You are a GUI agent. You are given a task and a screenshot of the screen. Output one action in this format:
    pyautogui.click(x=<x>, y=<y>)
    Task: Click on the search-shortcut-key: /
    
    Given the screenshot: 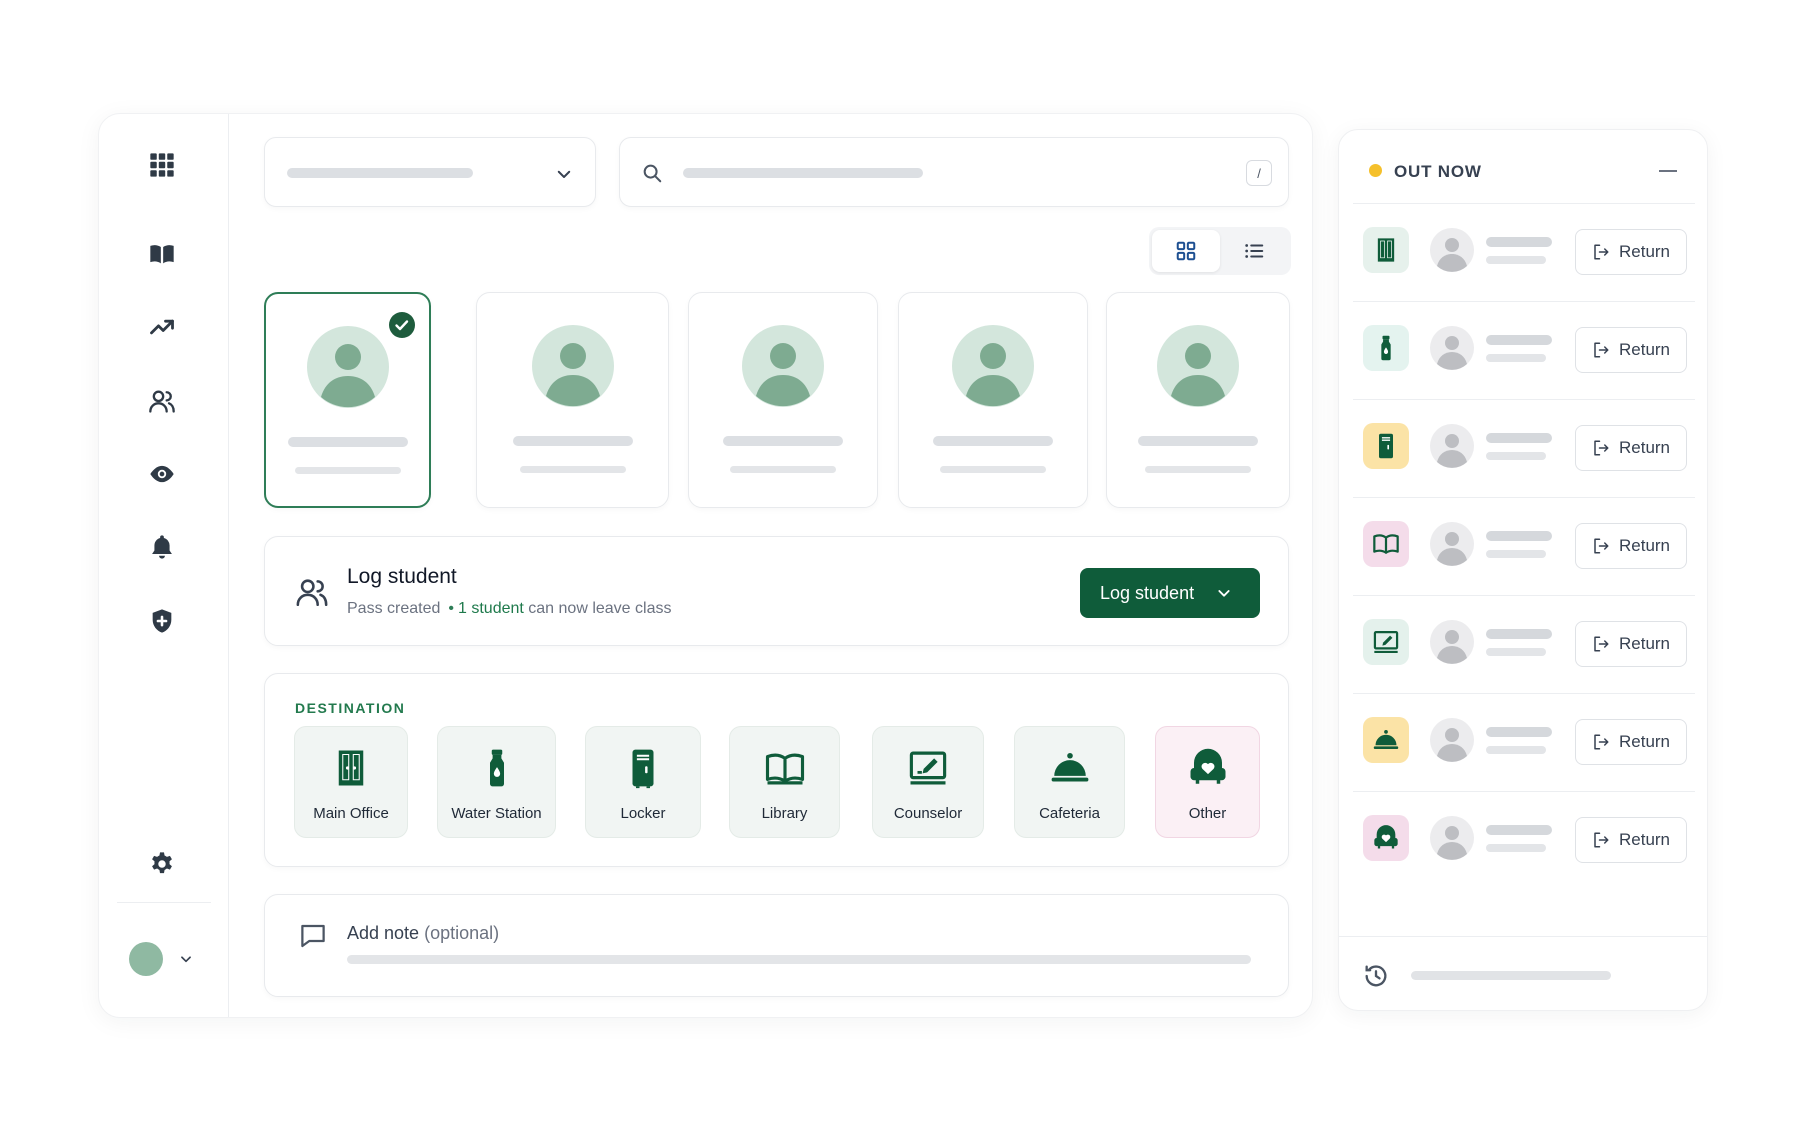 What is the action you would take?
    pyautogui.click(x=1259, y=173)
    